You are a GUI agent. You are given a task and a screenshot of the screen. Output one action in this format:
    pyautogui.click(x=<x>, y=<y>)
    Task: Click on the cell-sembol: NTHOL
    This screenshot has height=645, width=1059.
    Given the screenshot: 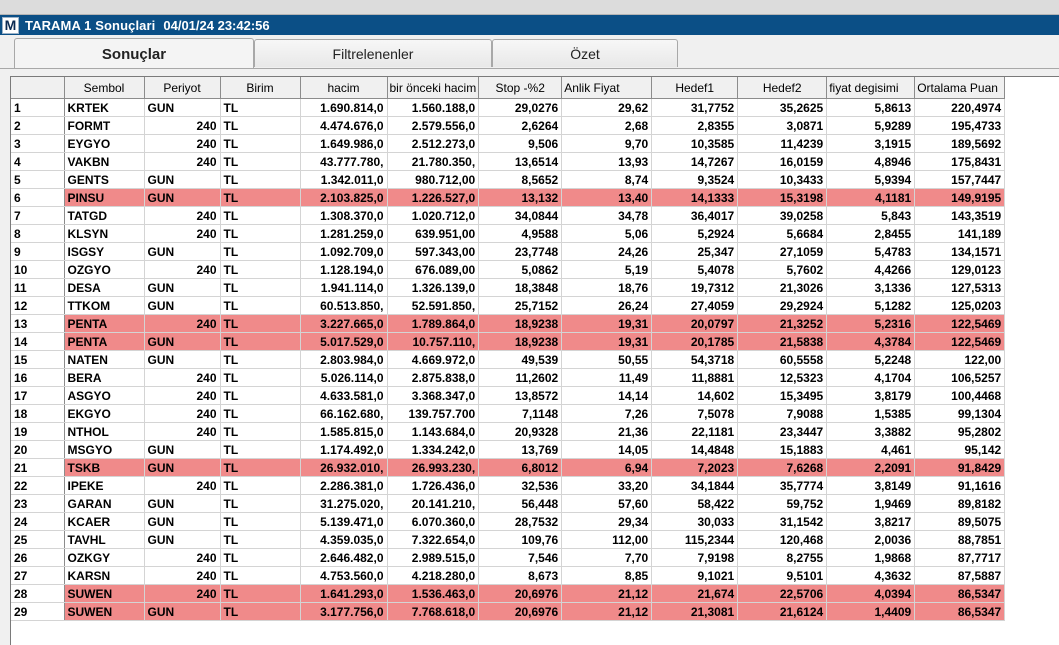 What is the action you would take?
    pyautogui.click(x=104, y=431)
    